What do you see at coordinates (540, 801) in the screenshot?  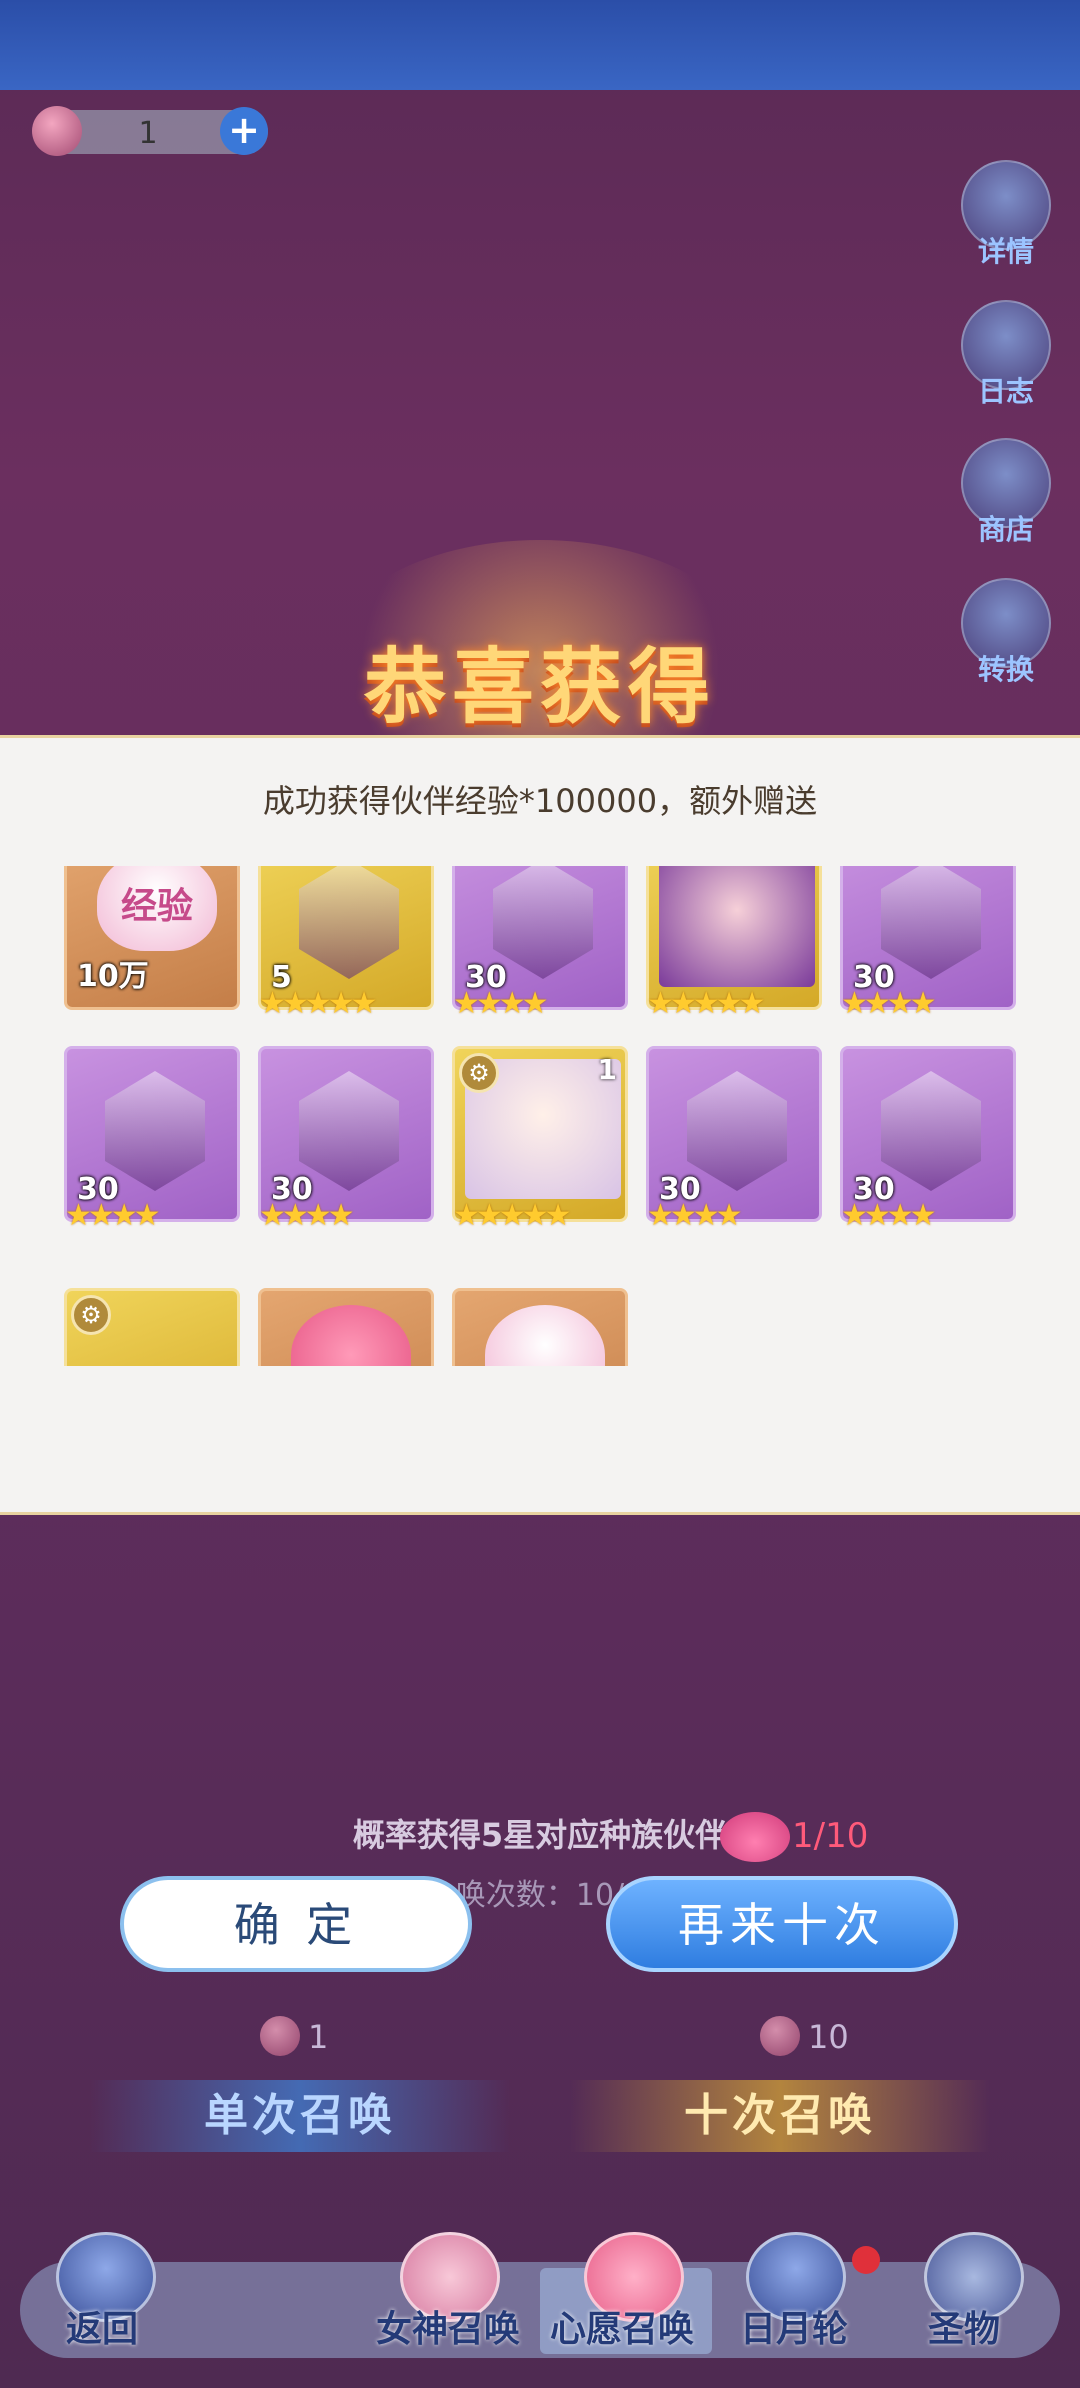 I see `reward-subtitle: 成功获得伙伴经验*100000，额外赠送` at bounding box center [540, 801].